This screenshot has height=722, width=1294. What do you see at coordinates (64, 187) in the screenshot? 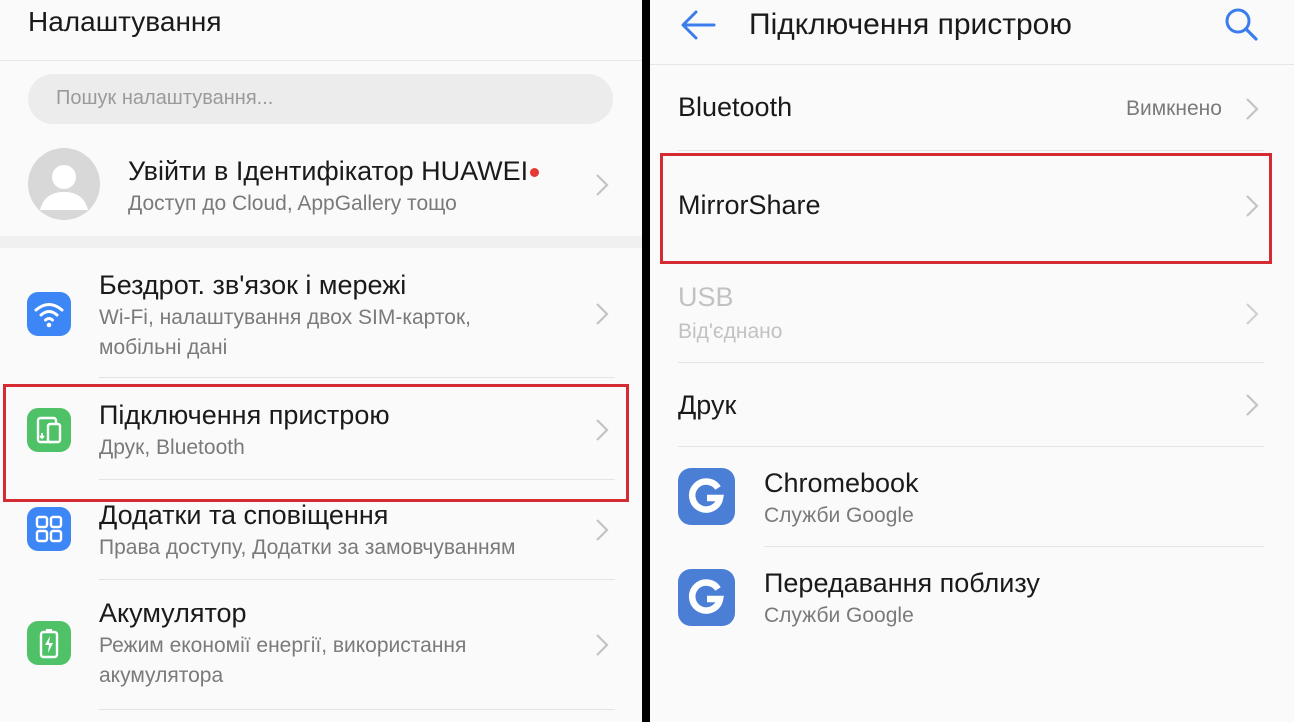
I see `avatar-placeholder-icon` at bounding box center [64, 187].